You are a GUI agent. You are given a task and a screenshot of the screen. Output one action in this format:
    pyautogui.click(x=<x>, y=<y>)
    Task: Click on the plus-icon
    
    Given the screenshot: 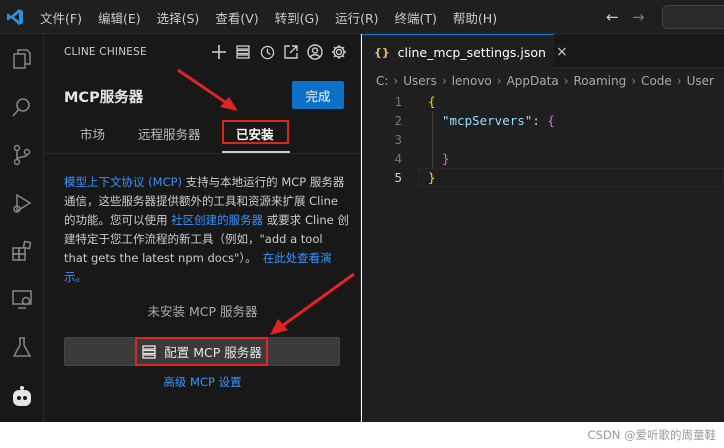 What is the action you would take?
    pyautogui.click(x=219, y=52)
    